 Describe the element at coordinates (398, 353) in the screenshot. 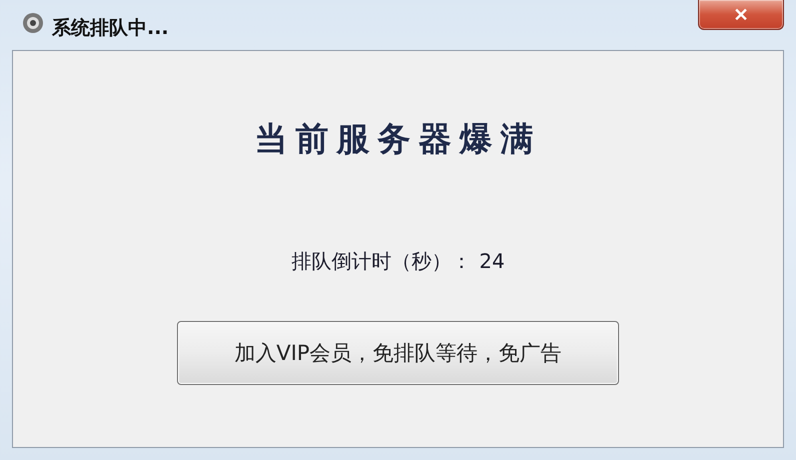

I see `vip-button: 加入VIP会员，免排队等待，免广告` at that location.